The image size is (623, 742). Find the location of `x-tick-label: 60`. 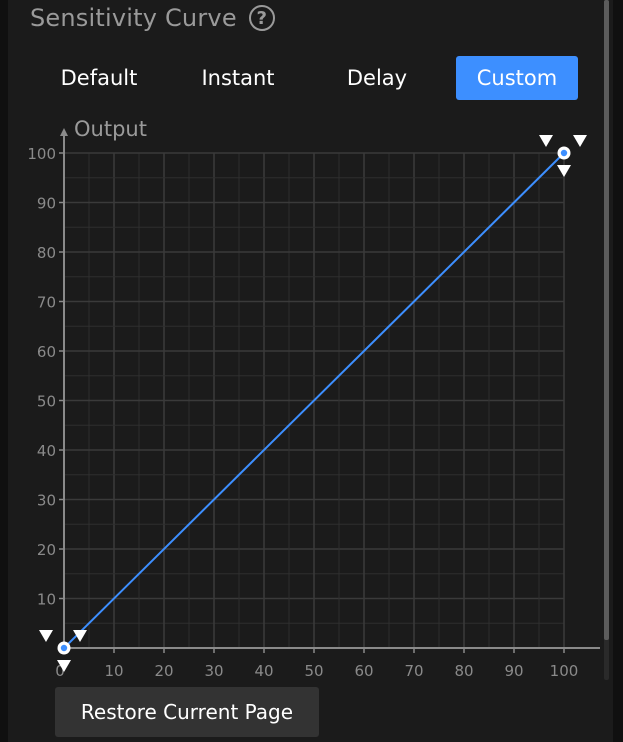

x-tick-label: 60 is located at coordinates (363, 671).